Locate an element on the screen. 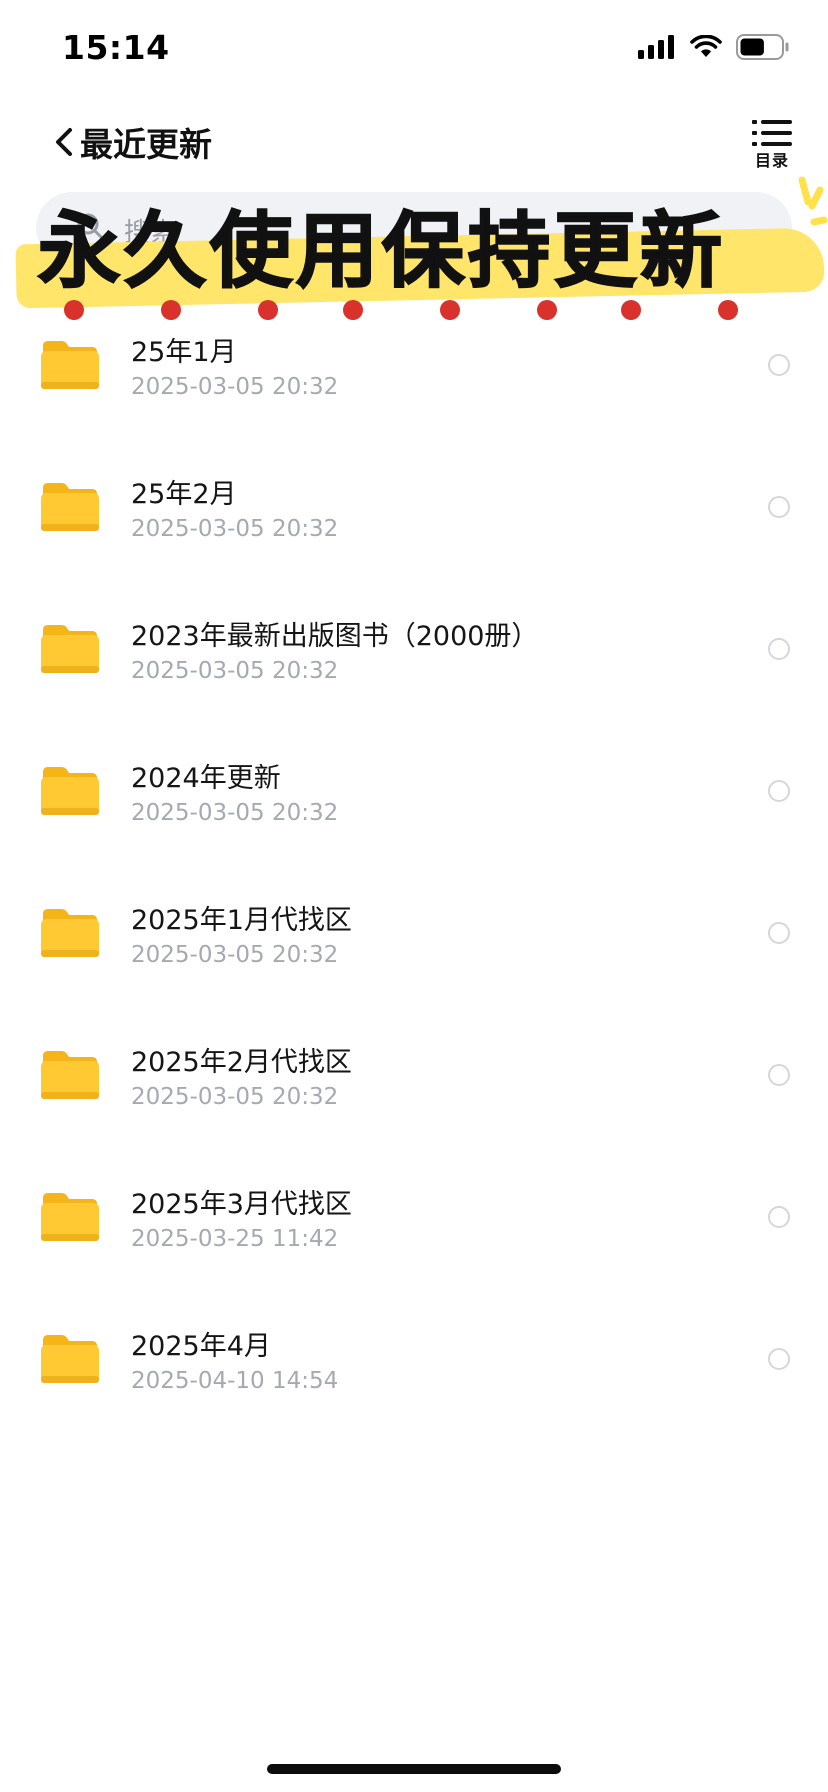 The height and width of the screenshot is (1792, 828). list-icon is located at coordinates (772, 133).